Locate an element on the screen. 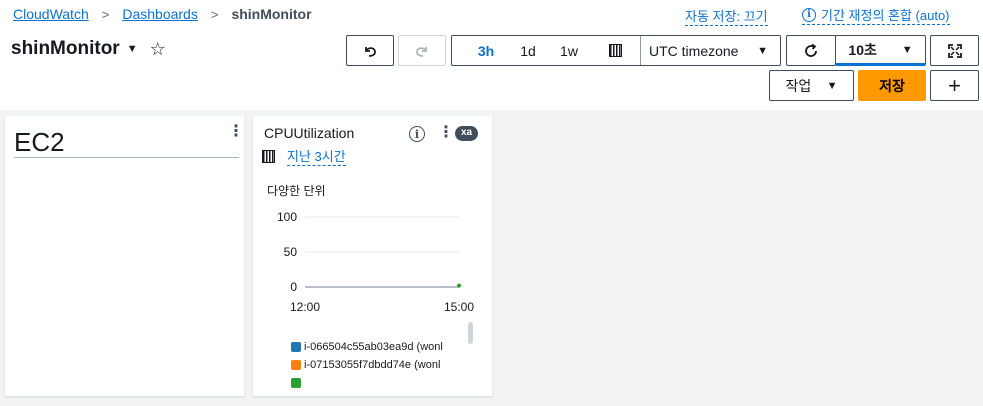  undo-button is located at coordinates (370, 50).